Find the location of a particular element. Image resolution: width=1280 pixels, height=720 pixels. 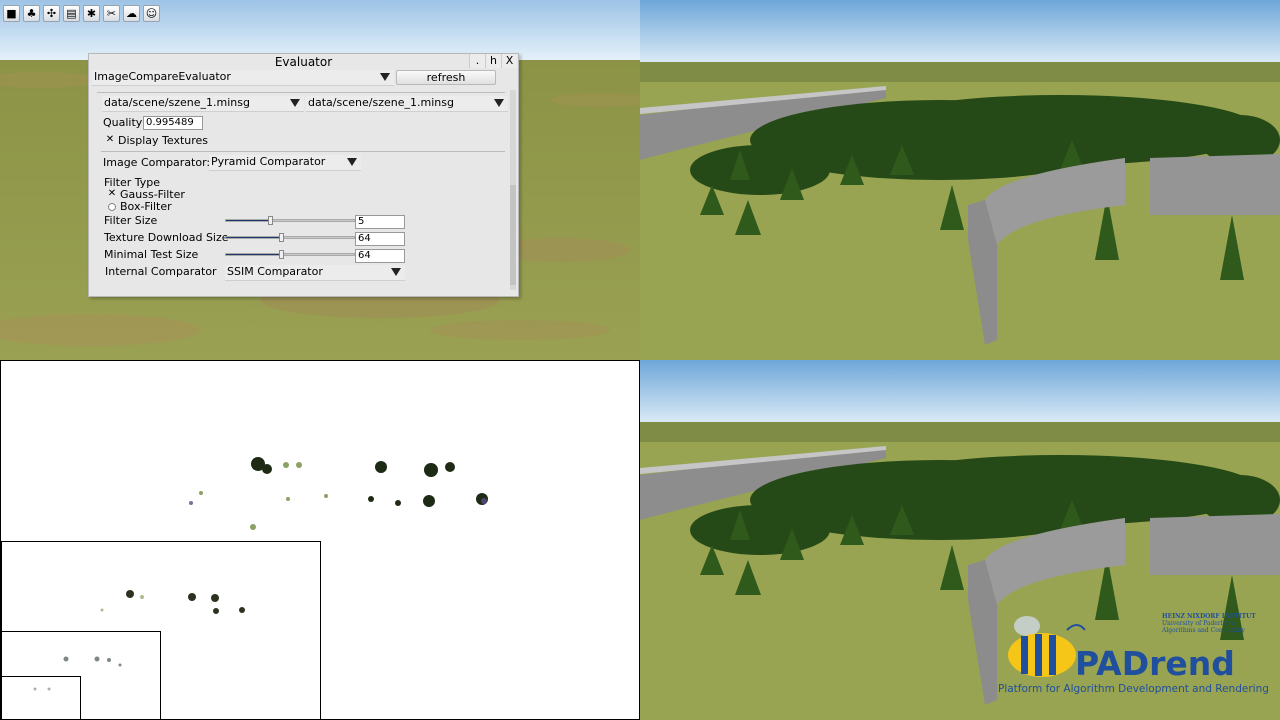

minimal-test-size-slider is located at coordinates (290, 254).